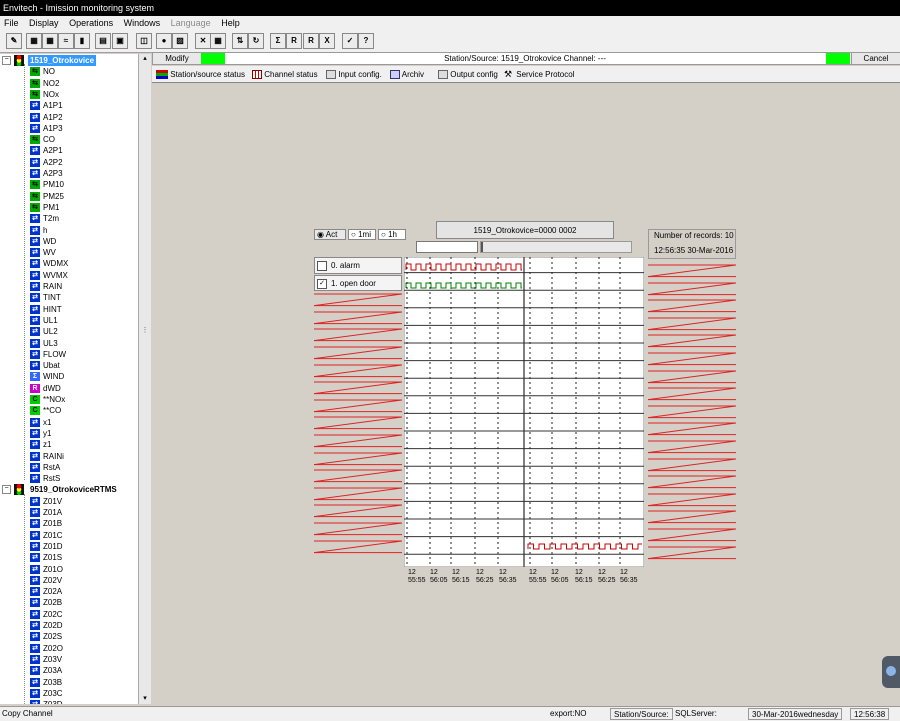  I want to click on time-tick-label: 12 56:25, so click(485, 576).